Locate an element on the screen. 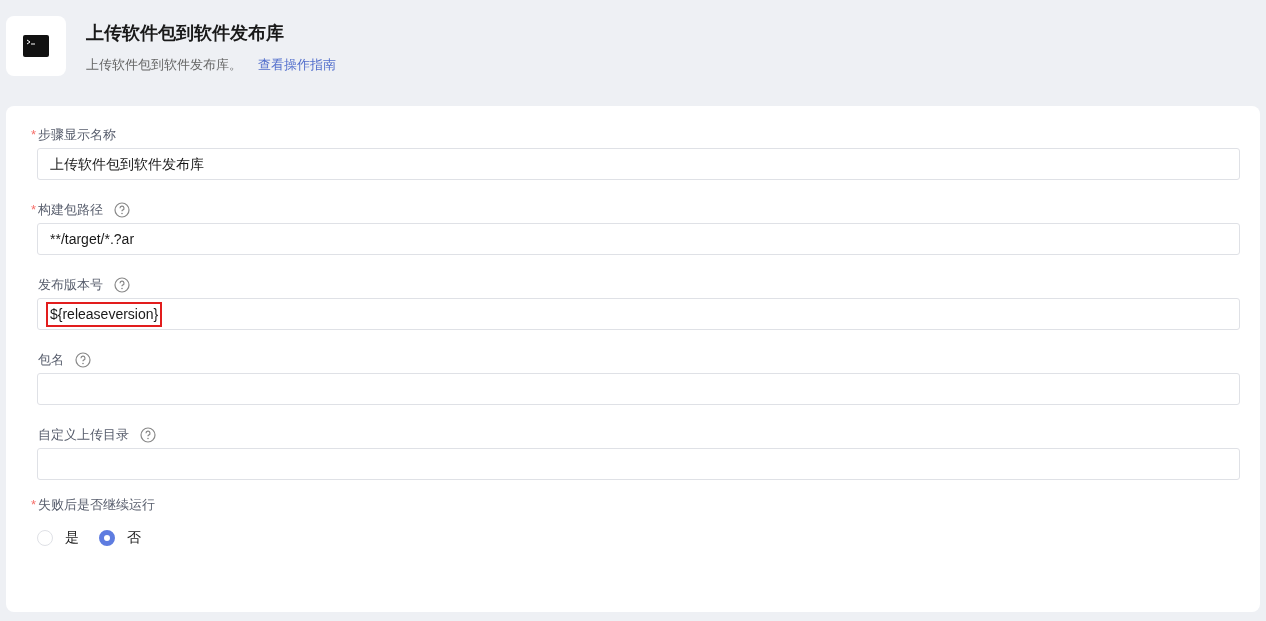 The height and width of the screenshot is (621, 1266). guide-link: 查看操作指南 is located at coordinates (297, 65).